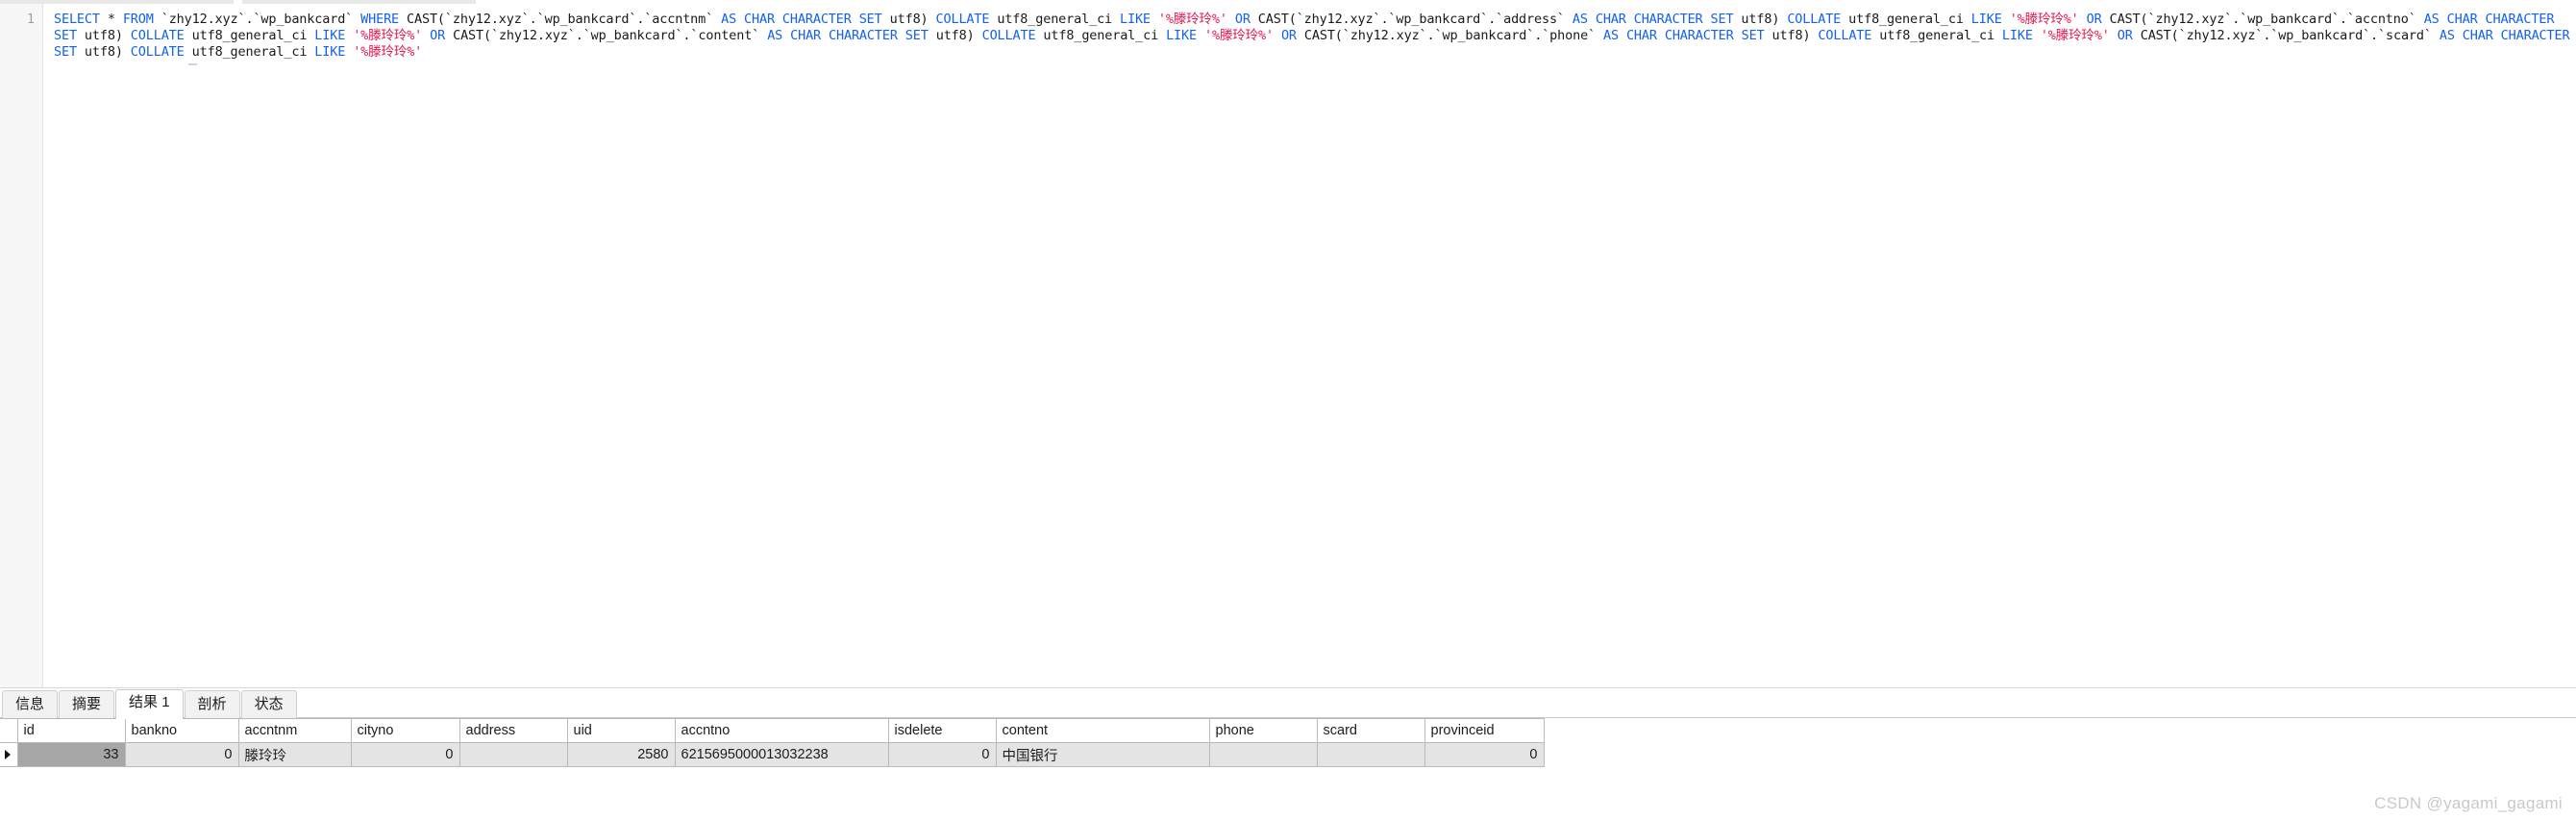 The image size is (2576, 820). What do you see at coordinates (157, 35) in the screenshot?
I see `sql-token-28: COLLATE` at bounding box center [157, 35].